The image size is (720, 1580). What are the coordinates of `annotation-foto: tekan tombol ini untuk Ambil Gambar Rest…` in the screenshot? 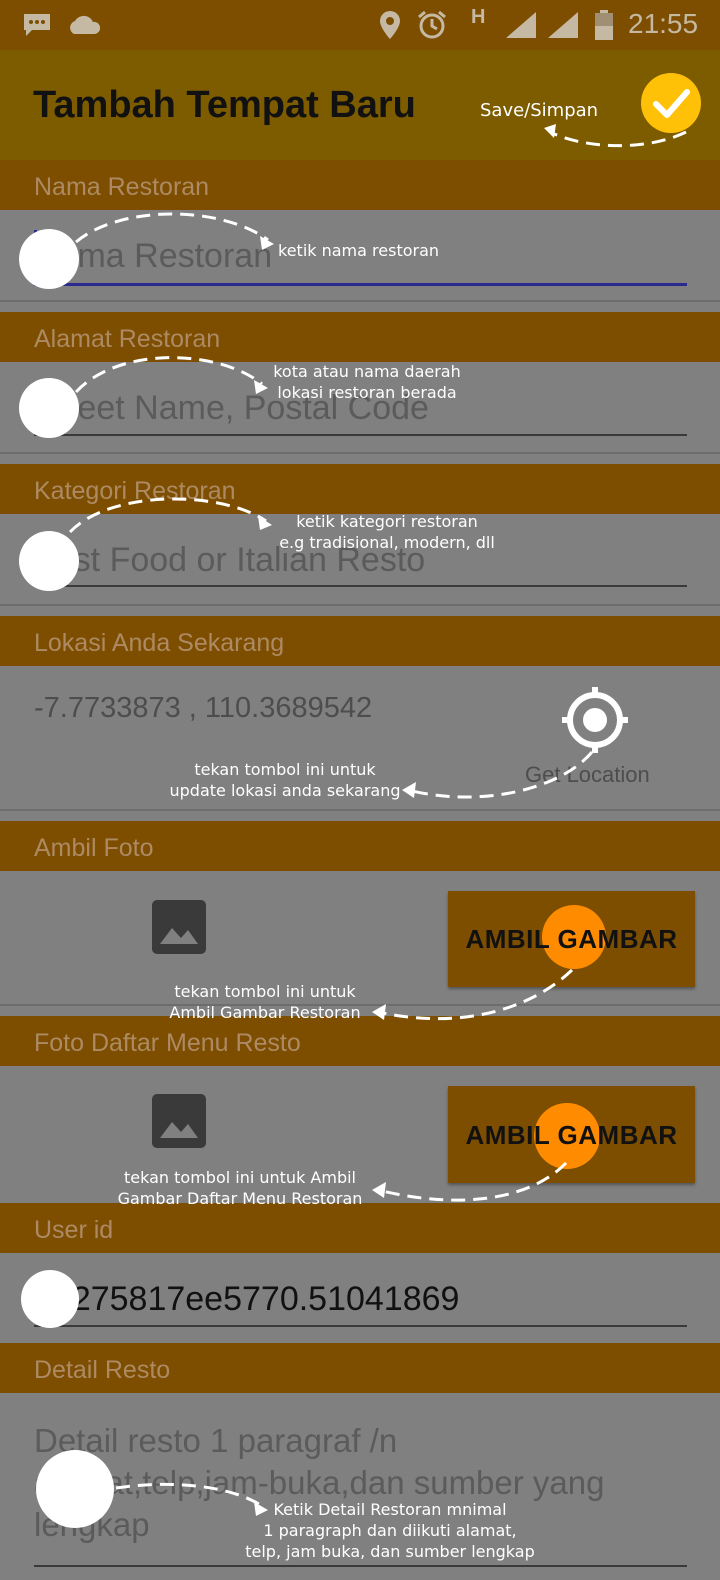 It's located at (265, 1002).